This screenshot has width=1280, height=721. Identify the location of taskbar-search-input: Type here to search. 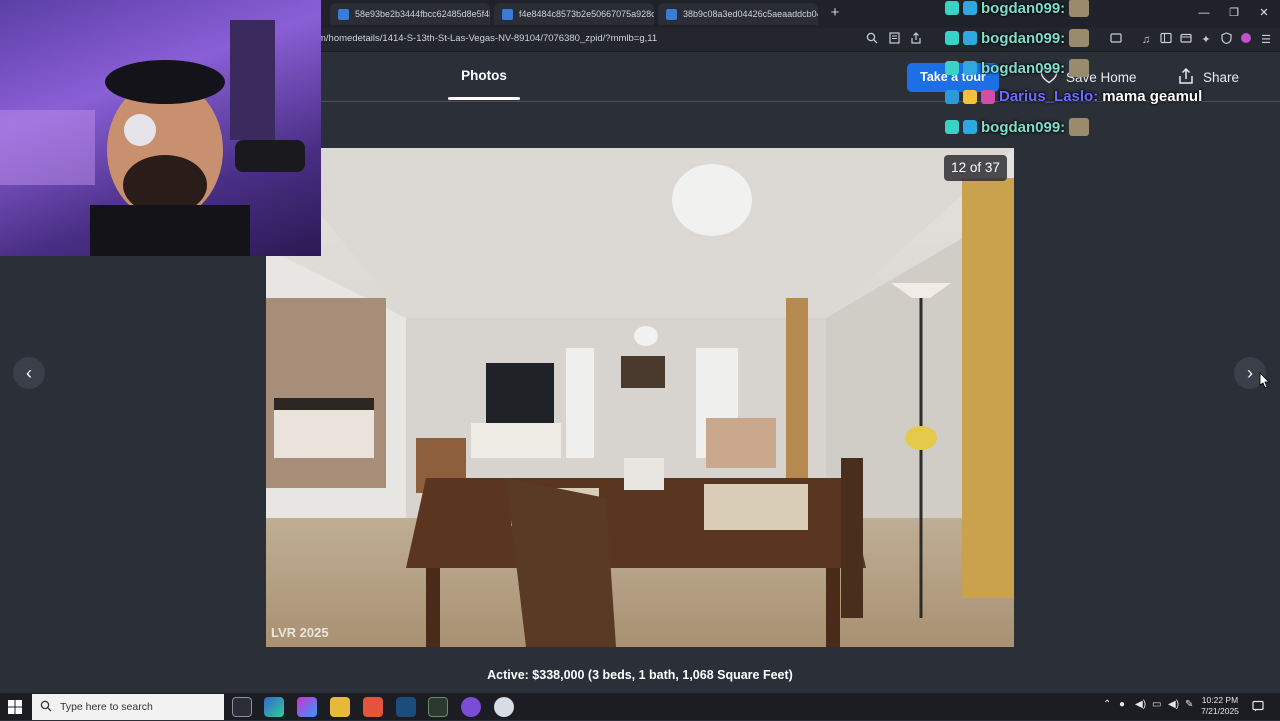
(128, 707).